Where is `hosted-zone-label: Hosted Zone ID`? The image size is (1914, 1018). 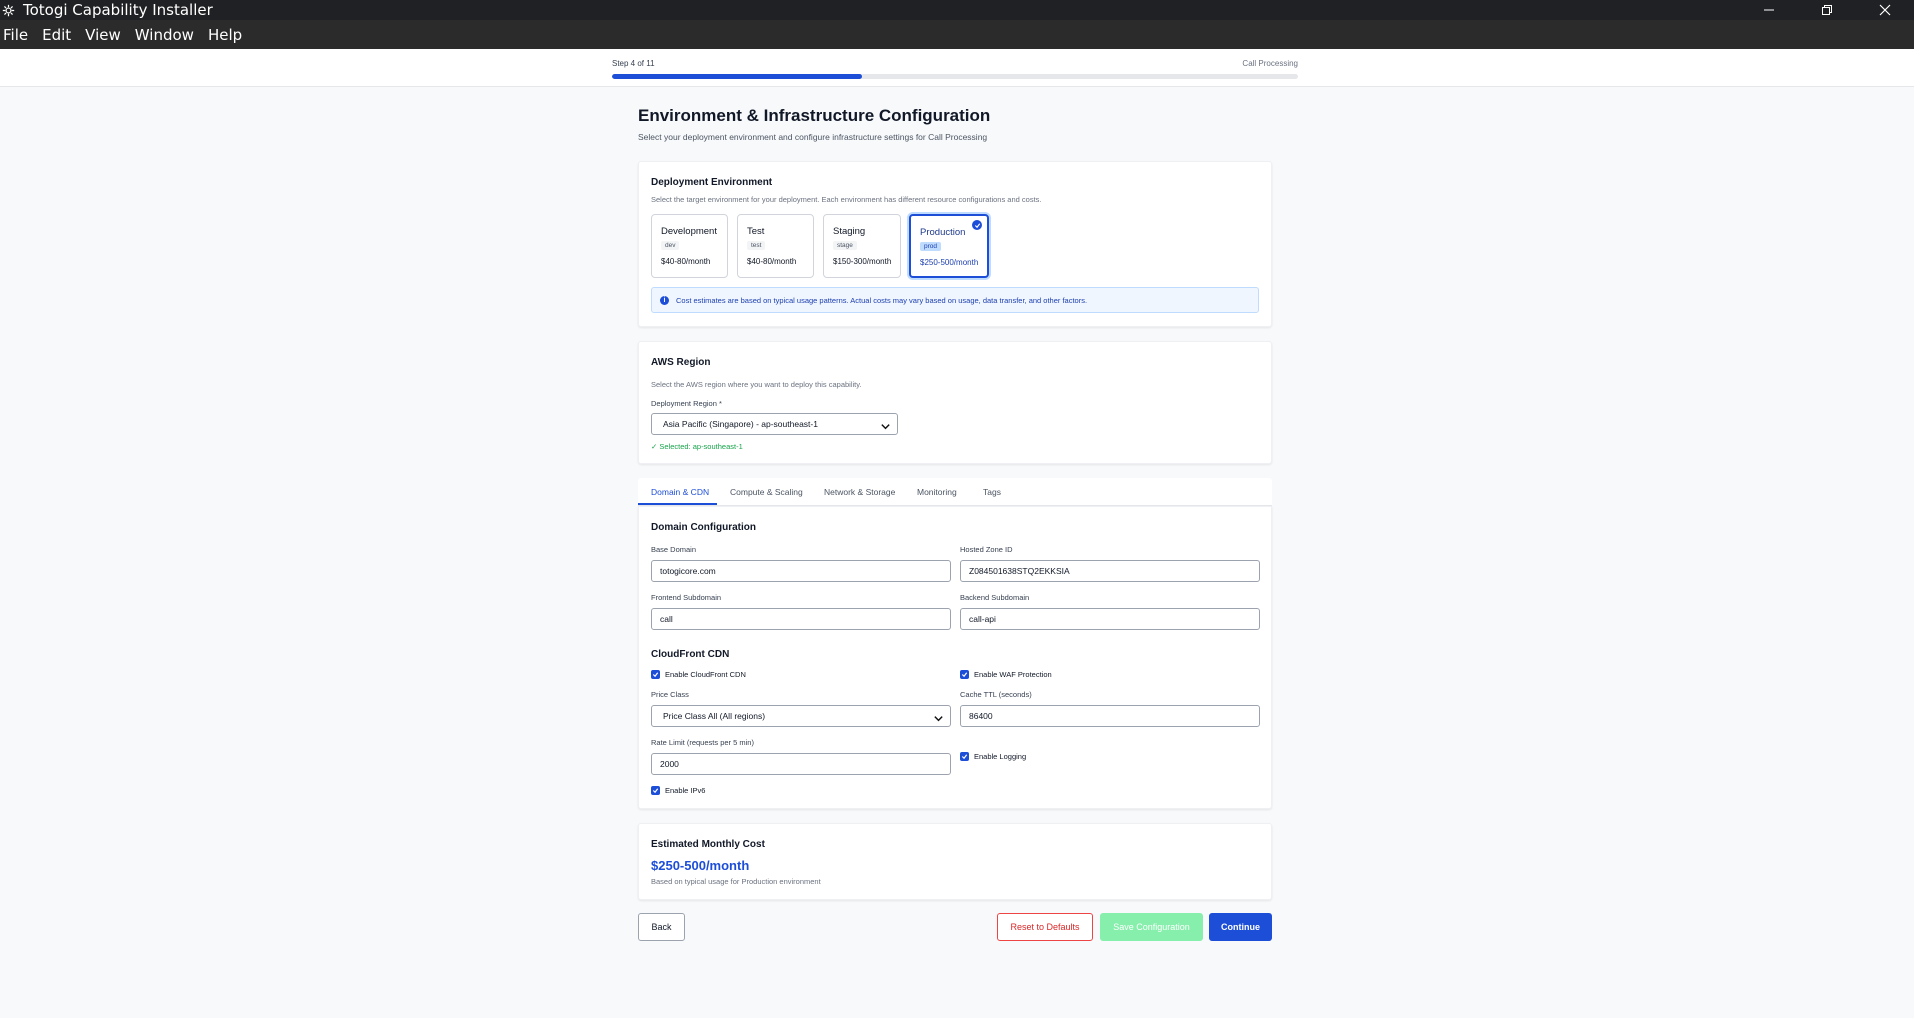 hosted-zone-label: Hosted Zone ID is located at coordinates (986, 549).